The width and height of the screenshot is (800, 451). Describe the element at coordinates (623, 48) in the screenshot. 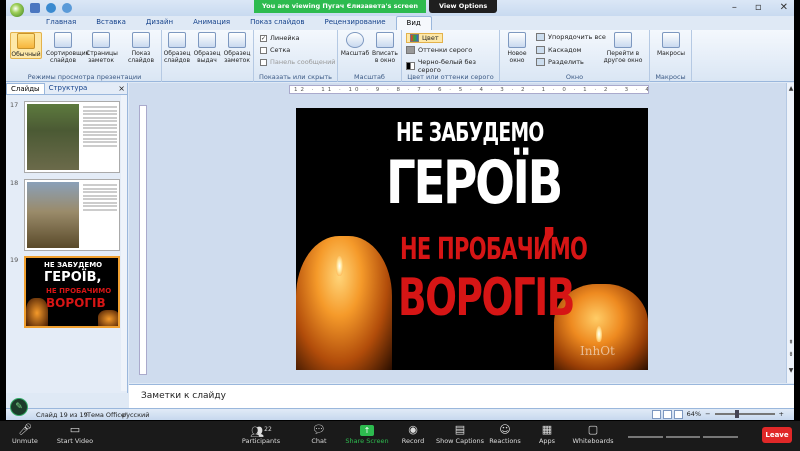

I see `switch-window-button: Перейти в другое окно` at that location.